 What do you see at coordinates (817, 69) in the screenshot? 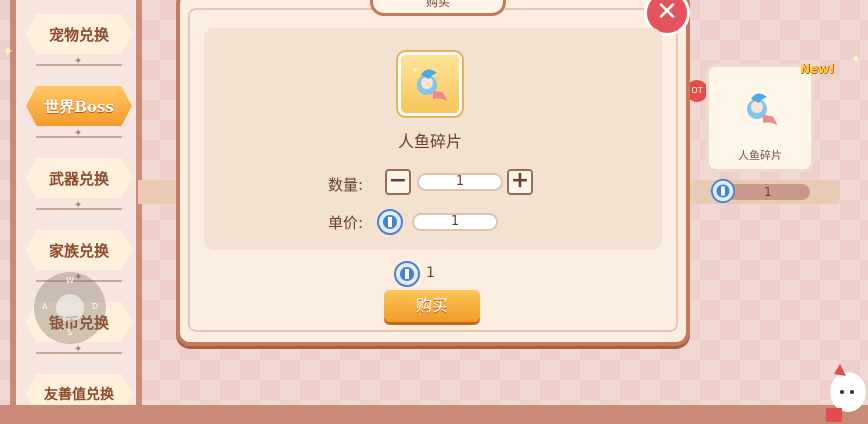
I see `new-badge: New!` at bounding box center [817, 69].